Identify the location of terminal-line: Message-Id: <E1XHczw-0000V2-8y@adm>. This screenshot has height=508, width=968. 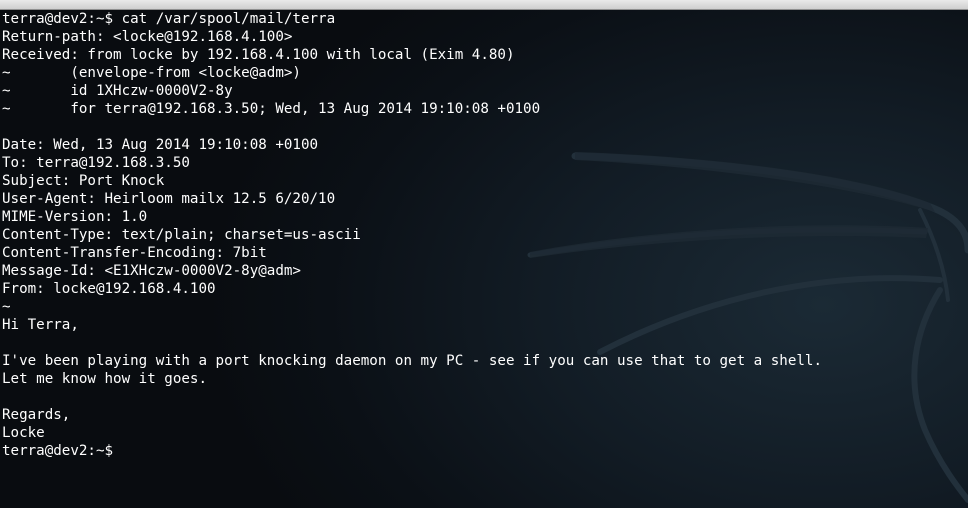
(151, 271).